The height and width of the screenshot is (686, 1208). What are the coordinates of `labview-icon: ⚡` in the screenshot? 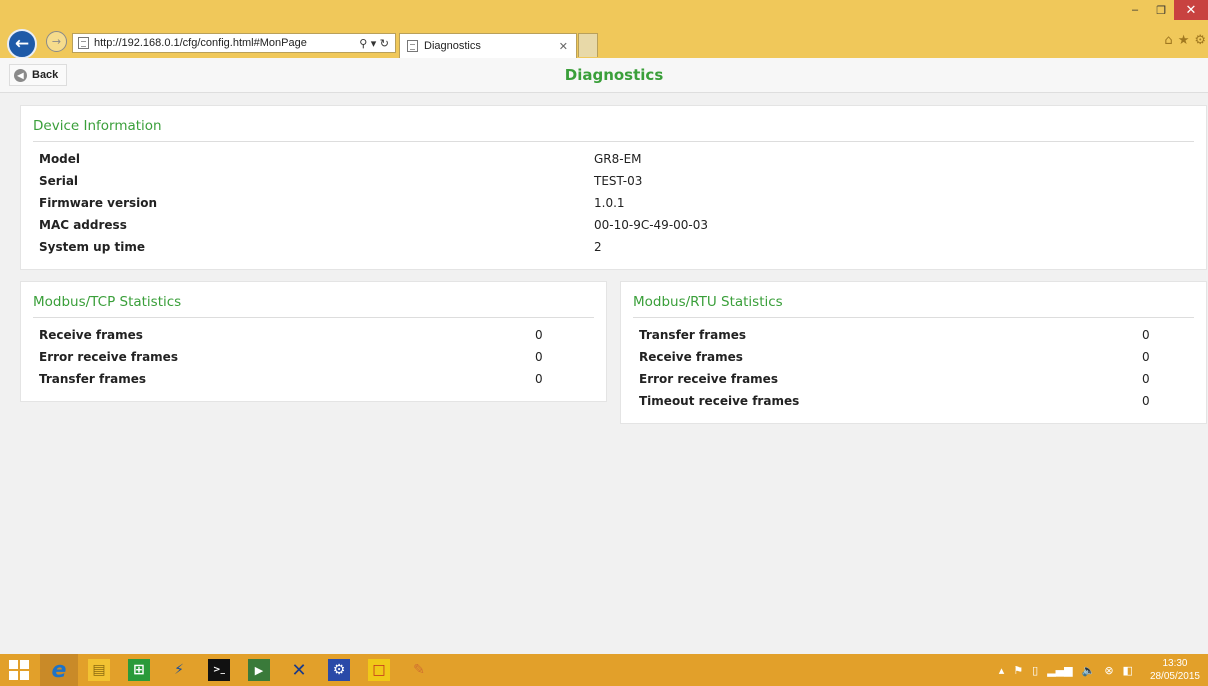 It's located at (179, 670).